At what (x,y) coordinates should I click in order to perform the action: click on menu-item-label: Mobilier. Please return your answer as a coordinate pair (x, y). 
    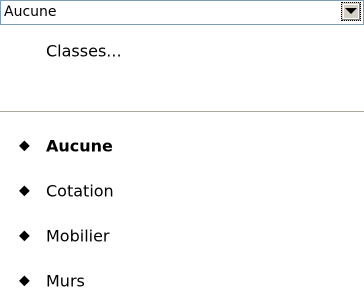
    Looking at the image, I should click on (78, 236).